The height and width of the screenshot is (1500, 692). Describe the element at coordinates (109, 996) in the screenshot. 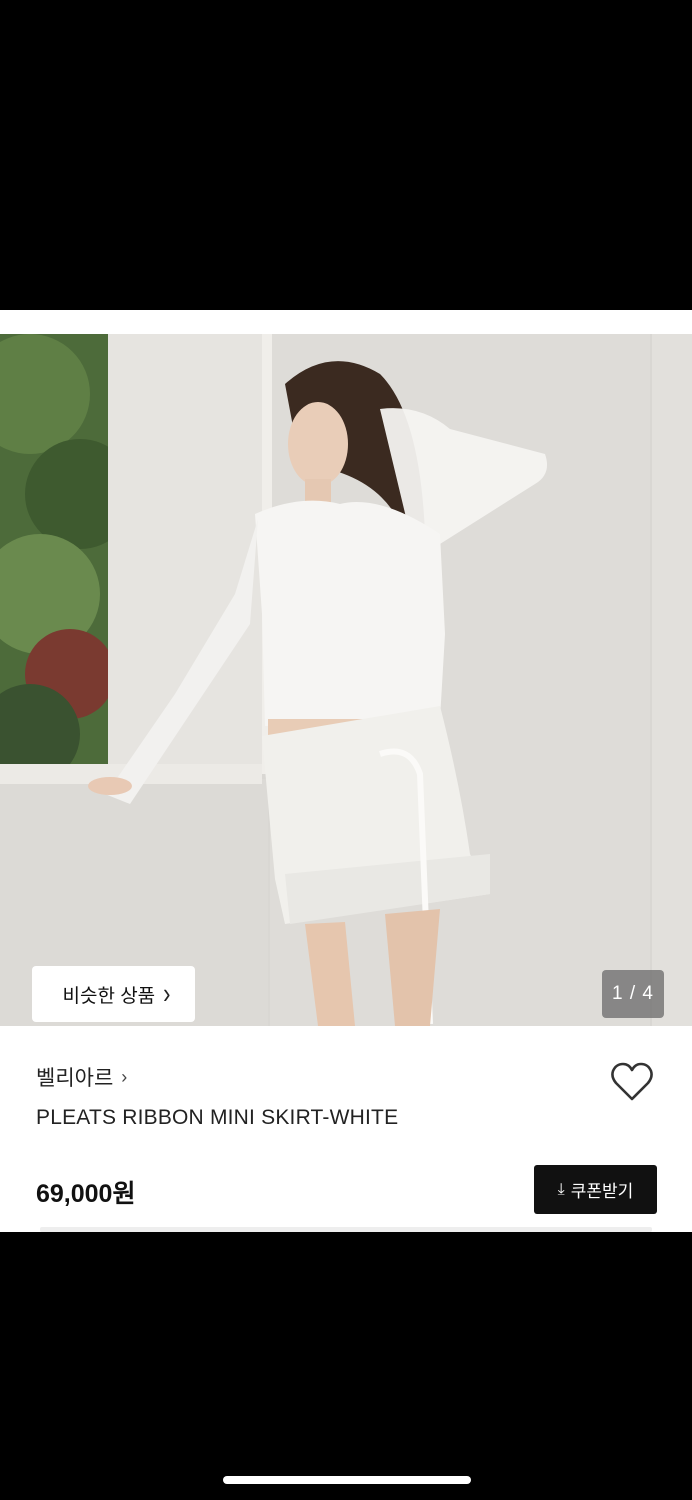

I see `similar-products-label: 비슷한 상품` at that location.